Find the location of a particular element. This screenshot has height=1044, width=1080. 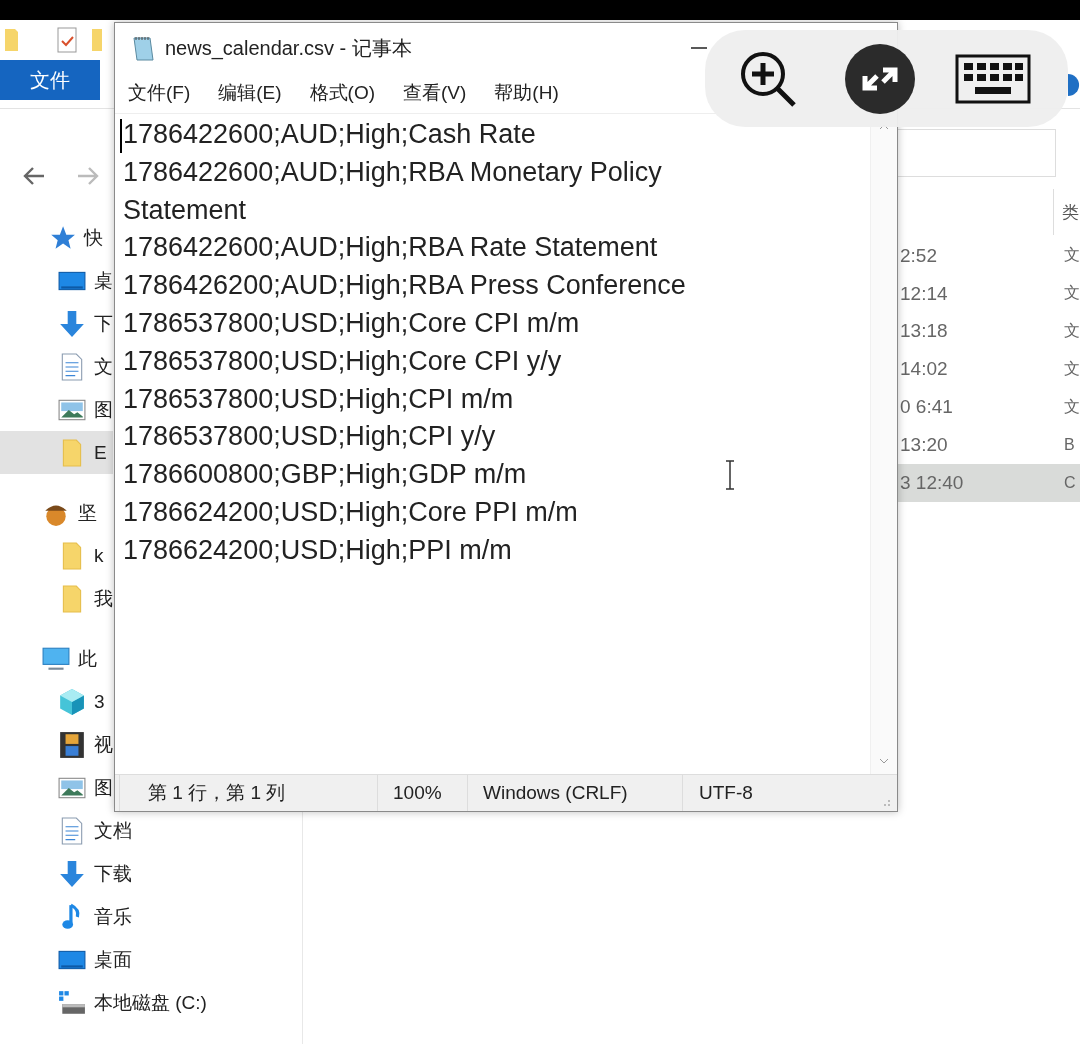

sidebar-item: 桌面 is located at coordinates (68, 959).